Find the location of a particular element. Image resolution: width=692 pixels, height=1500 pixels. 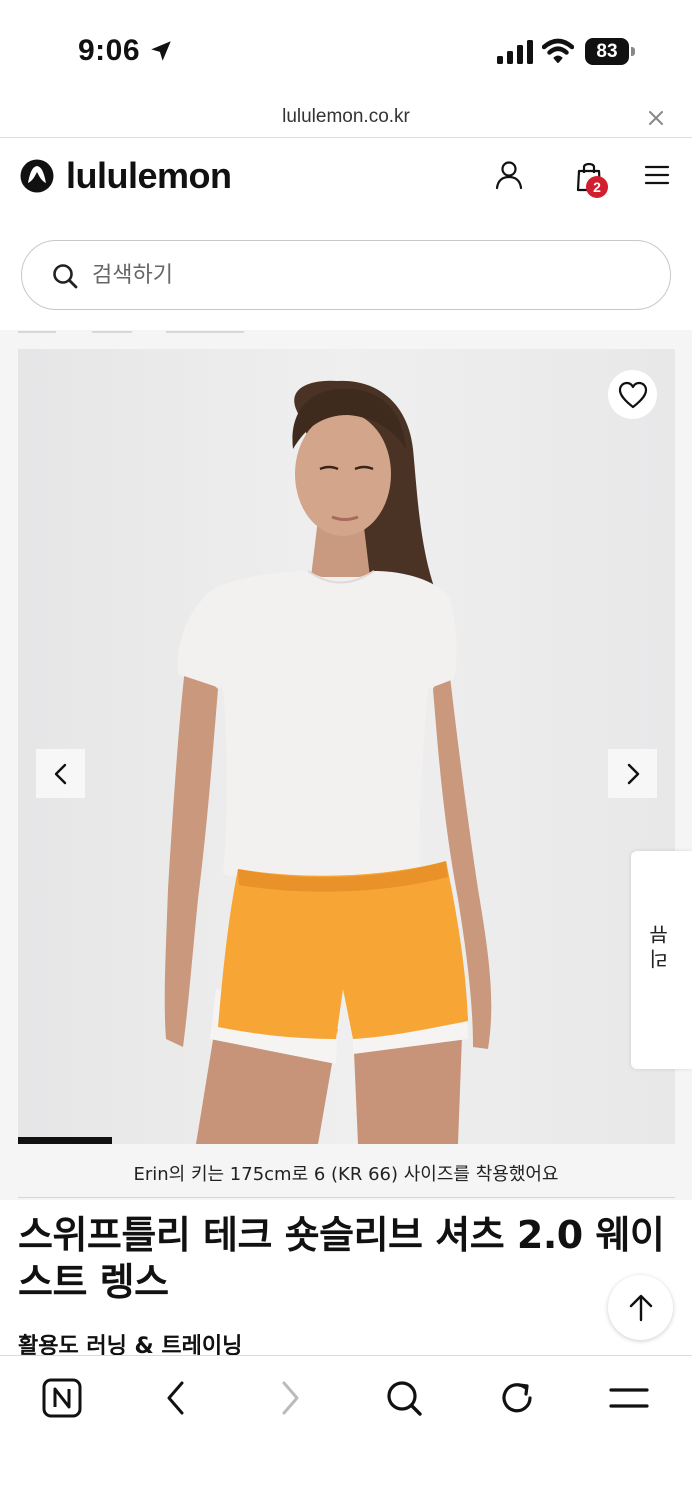

menu-icon is located at coordinates (629, 1398).